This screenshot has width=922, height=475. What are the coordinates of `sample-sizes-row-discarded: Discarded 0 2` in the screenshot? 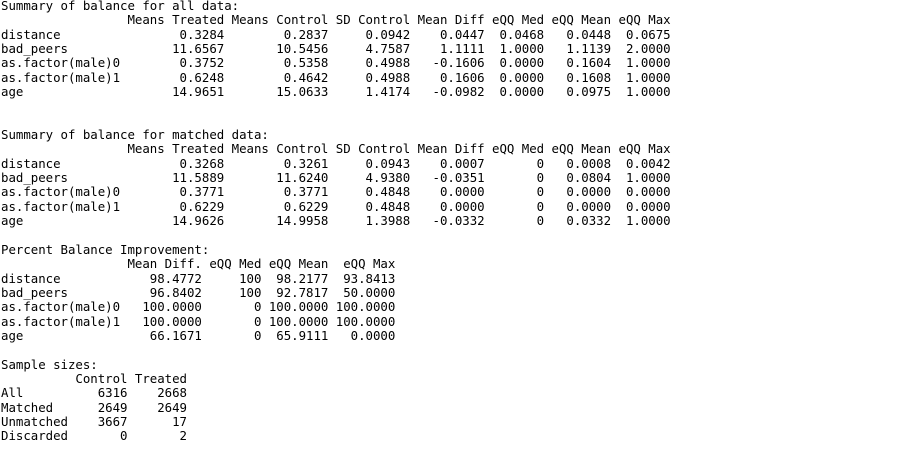 It's located at (94, 436).